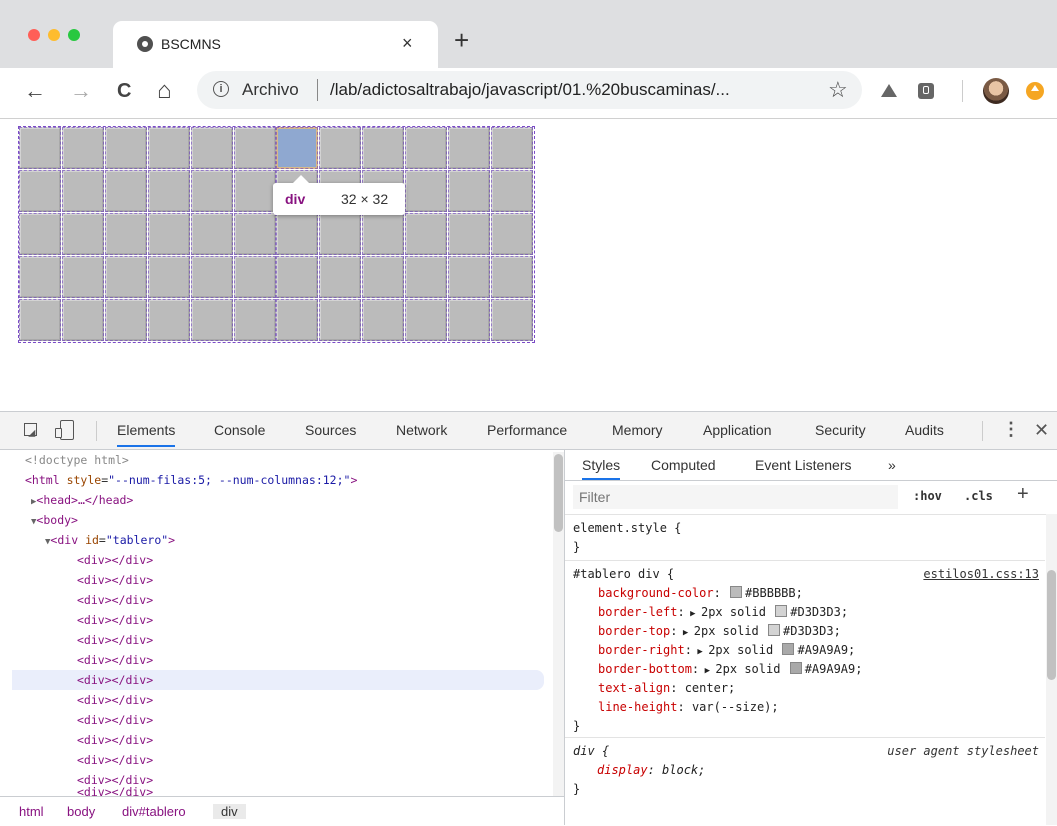 Image resolution: width=1057 pixels, height=826 pixels. I want to click on css-declaration: background-color: #BBBBBB;, so click(700, 593).